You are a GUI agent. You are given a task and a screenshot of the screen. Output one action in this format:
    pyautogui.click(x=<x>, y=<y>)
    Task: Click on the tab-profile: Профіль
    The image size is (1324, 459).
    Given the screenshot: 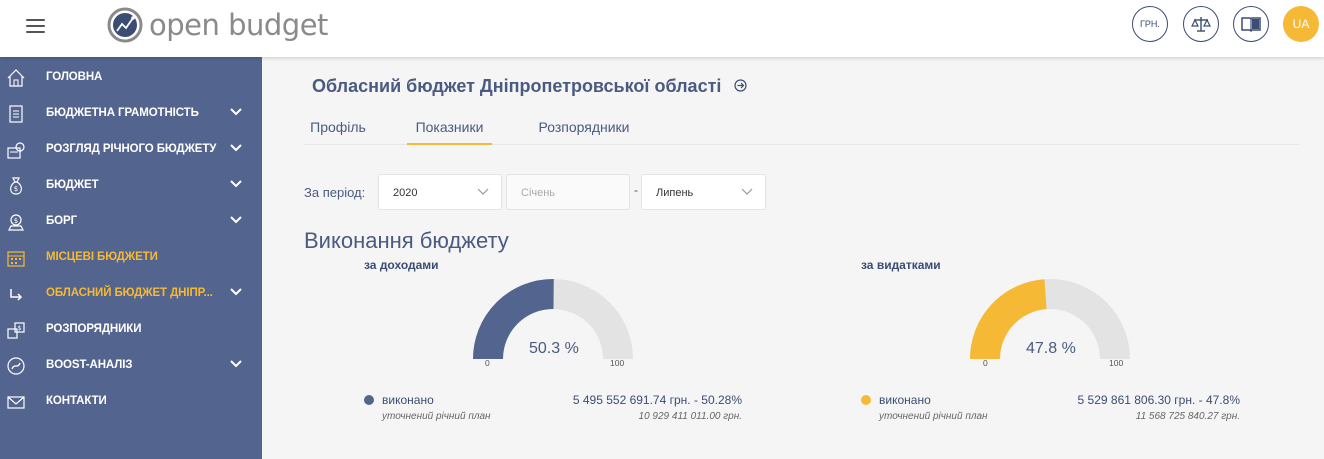 What is the action you would take?
    pyautogui.click(x=338, y=128)
    